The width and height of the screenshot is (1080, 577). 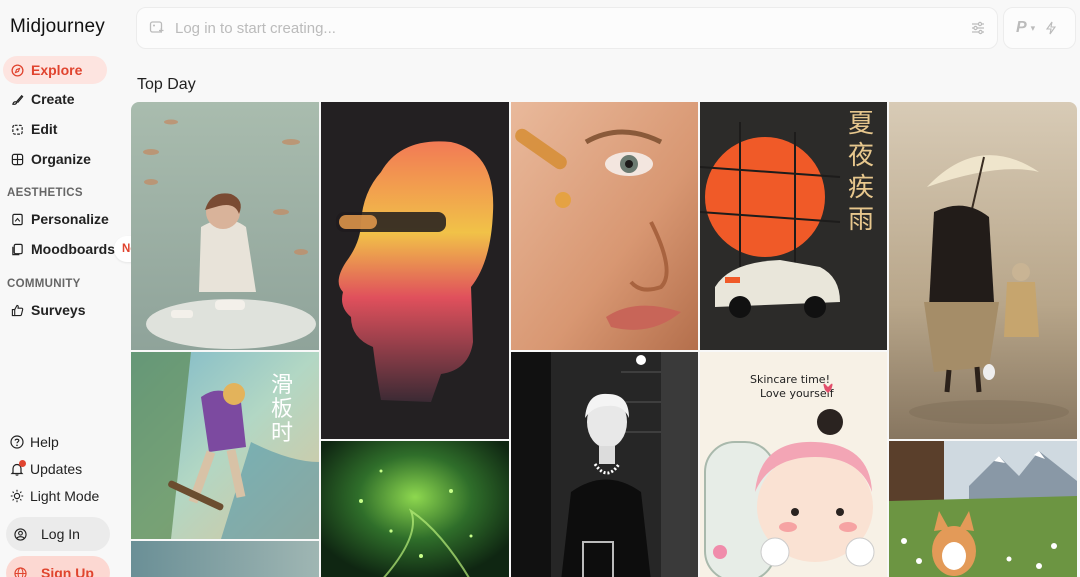 I want to click on nav-item-personalize: Personalize, so click(x=56, y=219).